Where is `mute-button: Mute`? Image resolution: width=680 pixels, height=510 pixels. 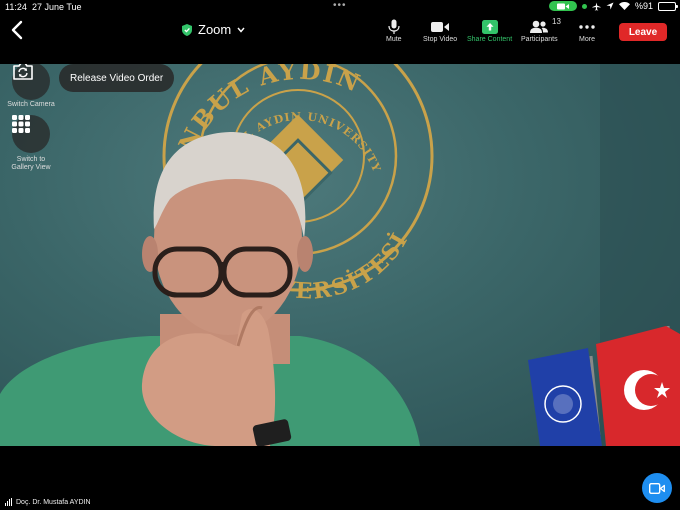 mute-button: Mute is located at coordinates (394, 30).